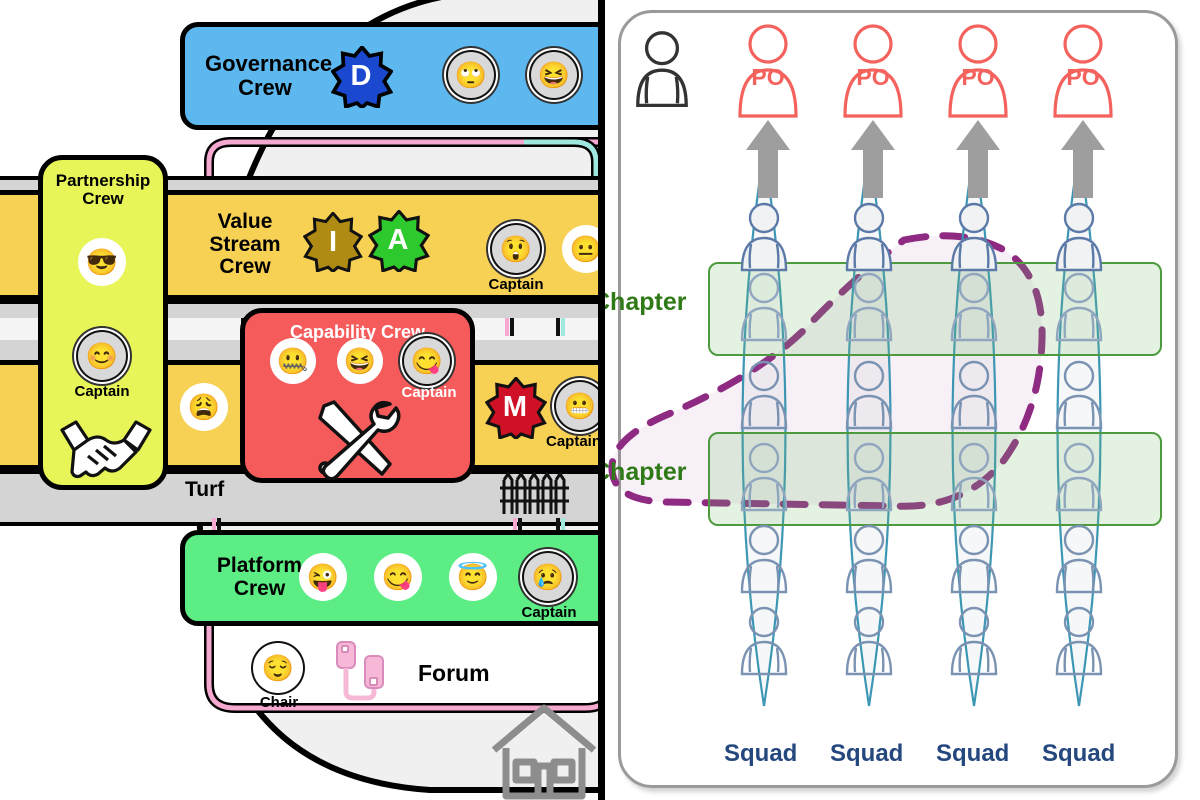  What do you see at coordinates (293, 361) in the screenshot?
I see `avatar-member: 🤐` at bounding box center [293, 361].